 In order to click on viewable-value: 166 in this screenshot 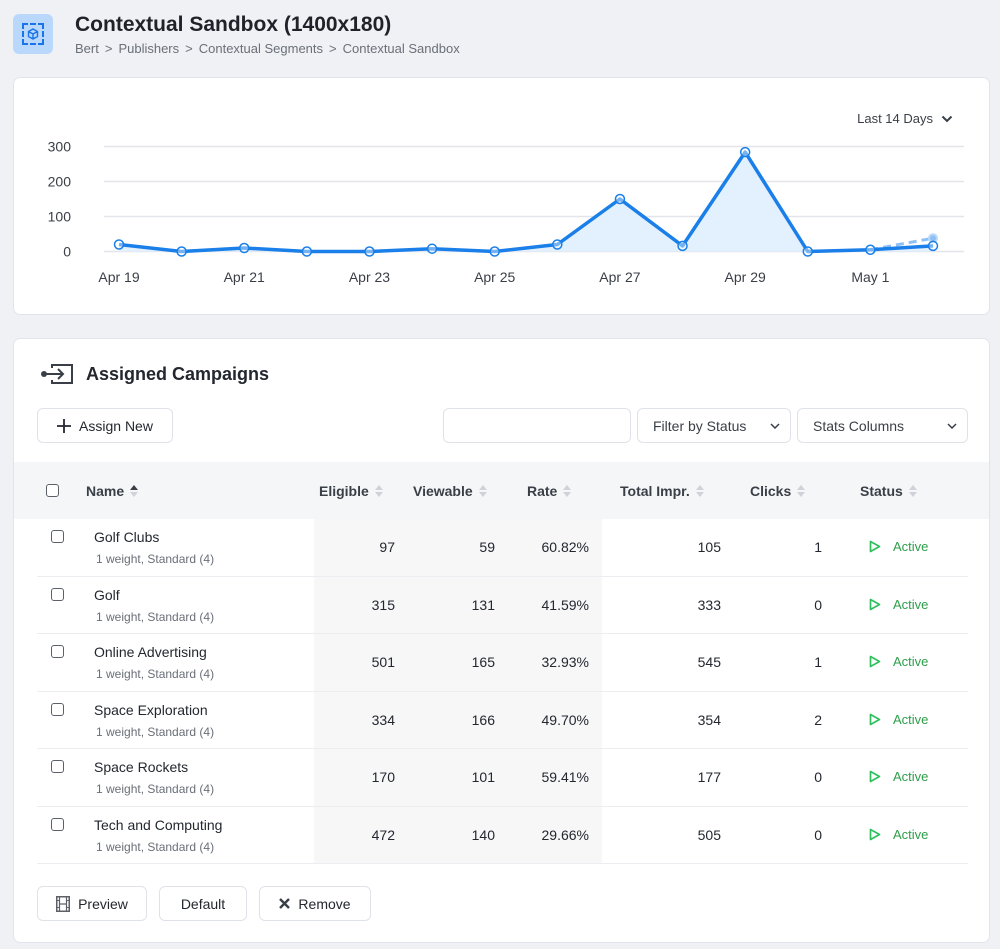, I will do `click(483, 719)`.